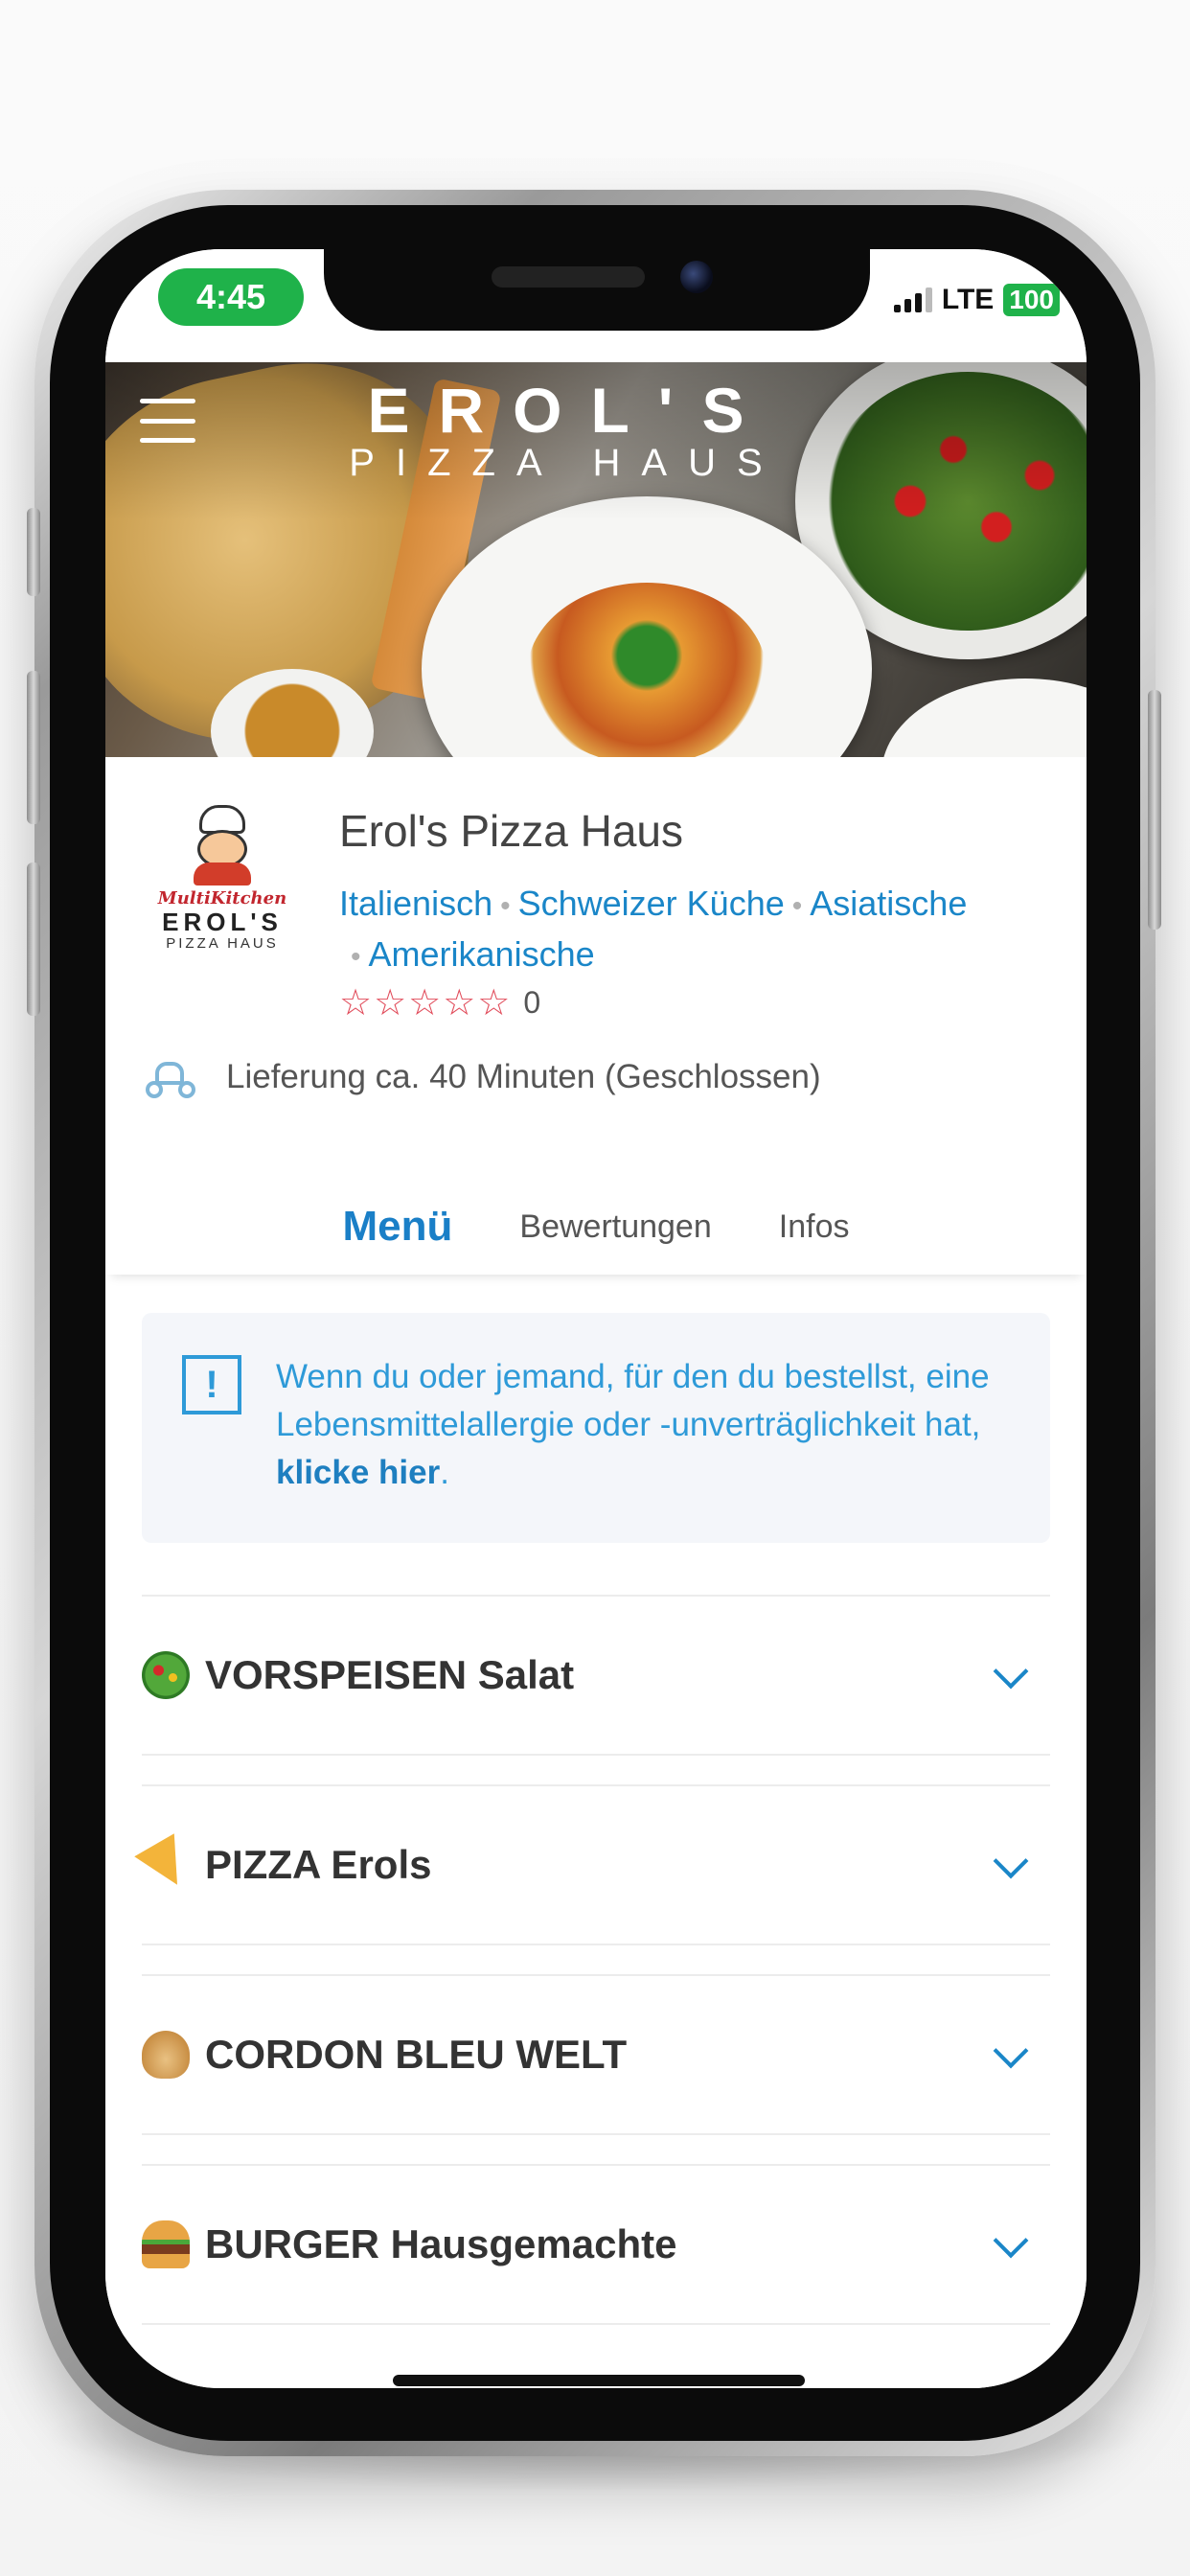  Describe the element at coordinates (167, 421) in the screenshot. I see `hamburger-icon` at that location.